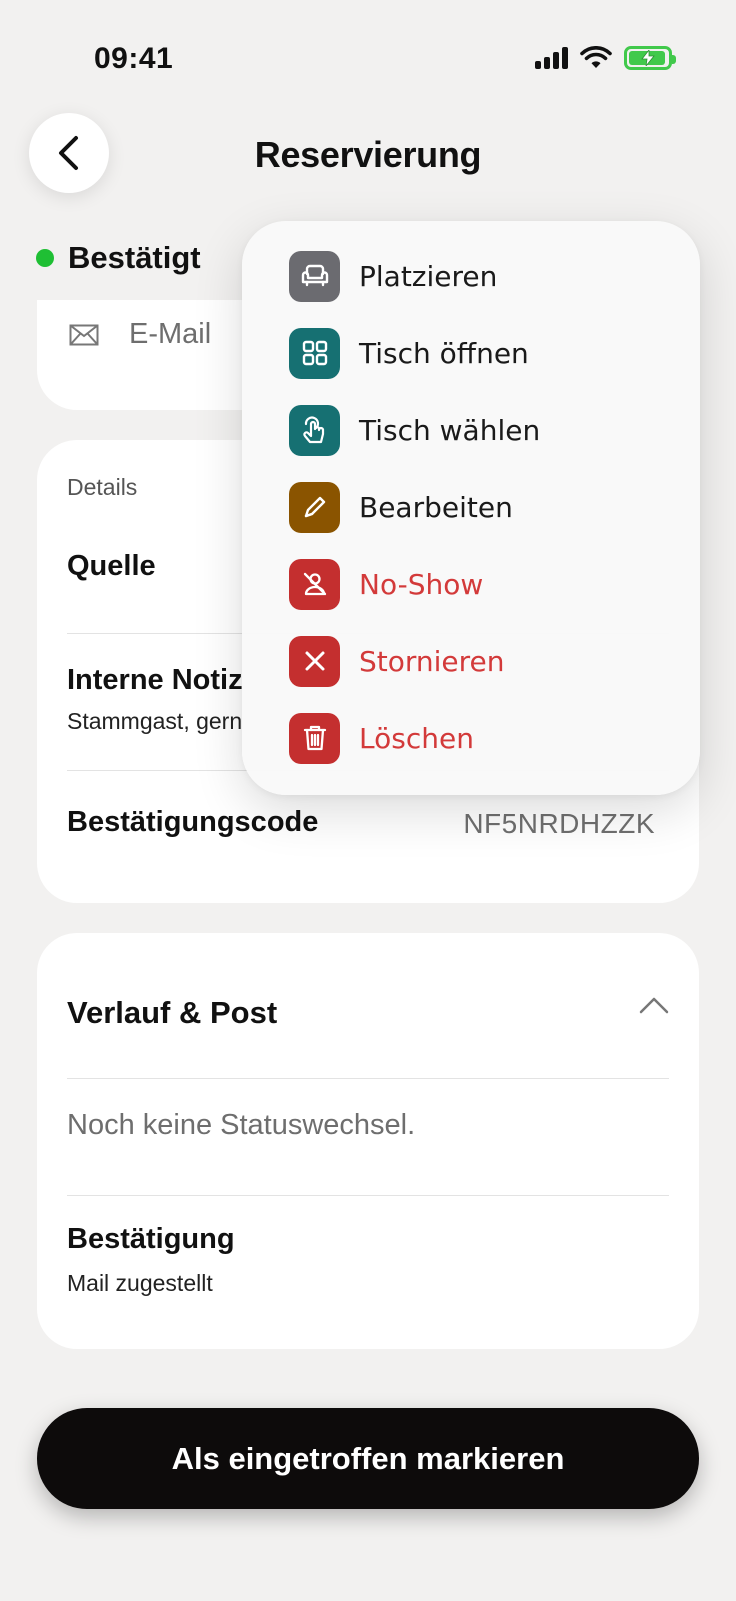  I want to click on confirmation-code-label: Bestätigungscode, so click(193, 822).